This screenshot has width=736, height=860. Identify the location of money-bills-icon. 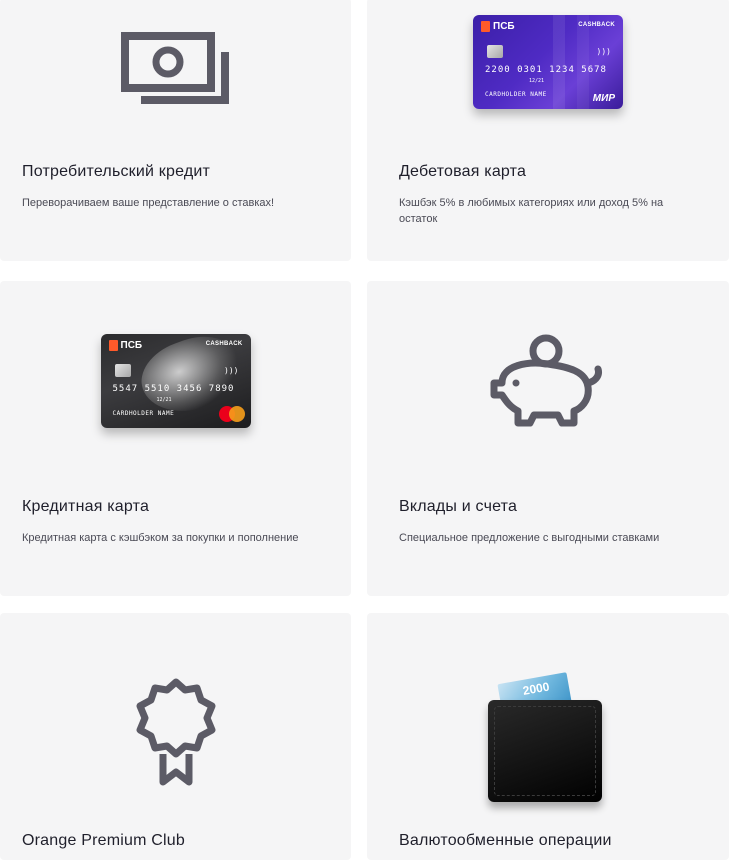
(174, 68).